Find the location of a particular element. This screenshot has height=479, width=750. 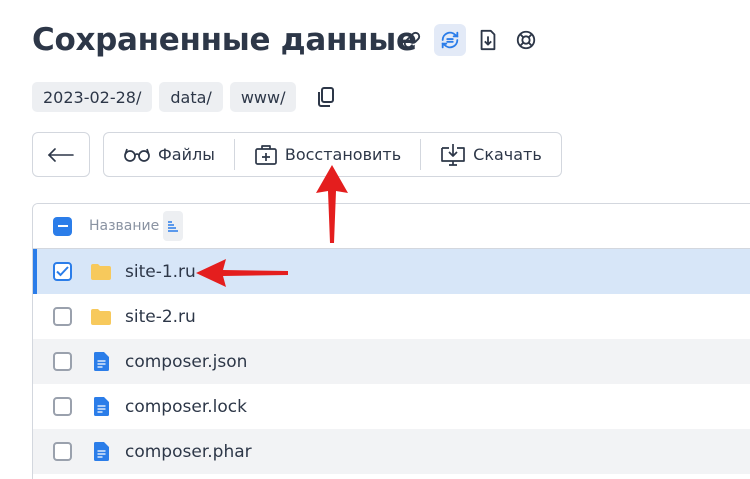

sync-icon is located at coordinates (450, 40).